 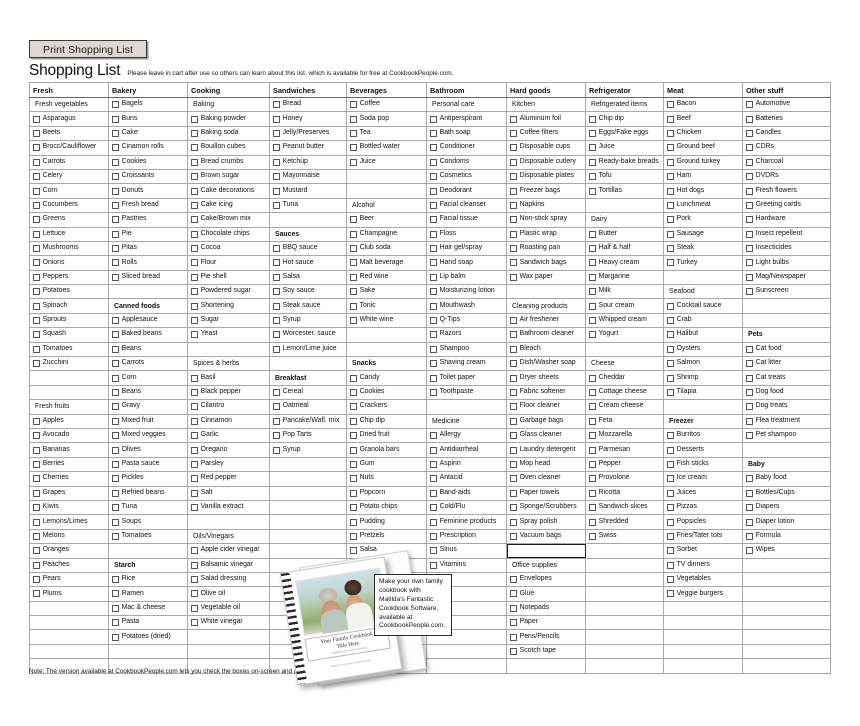 I want to click on checklist-item: Q-Tips, so click(x=466, y=320).